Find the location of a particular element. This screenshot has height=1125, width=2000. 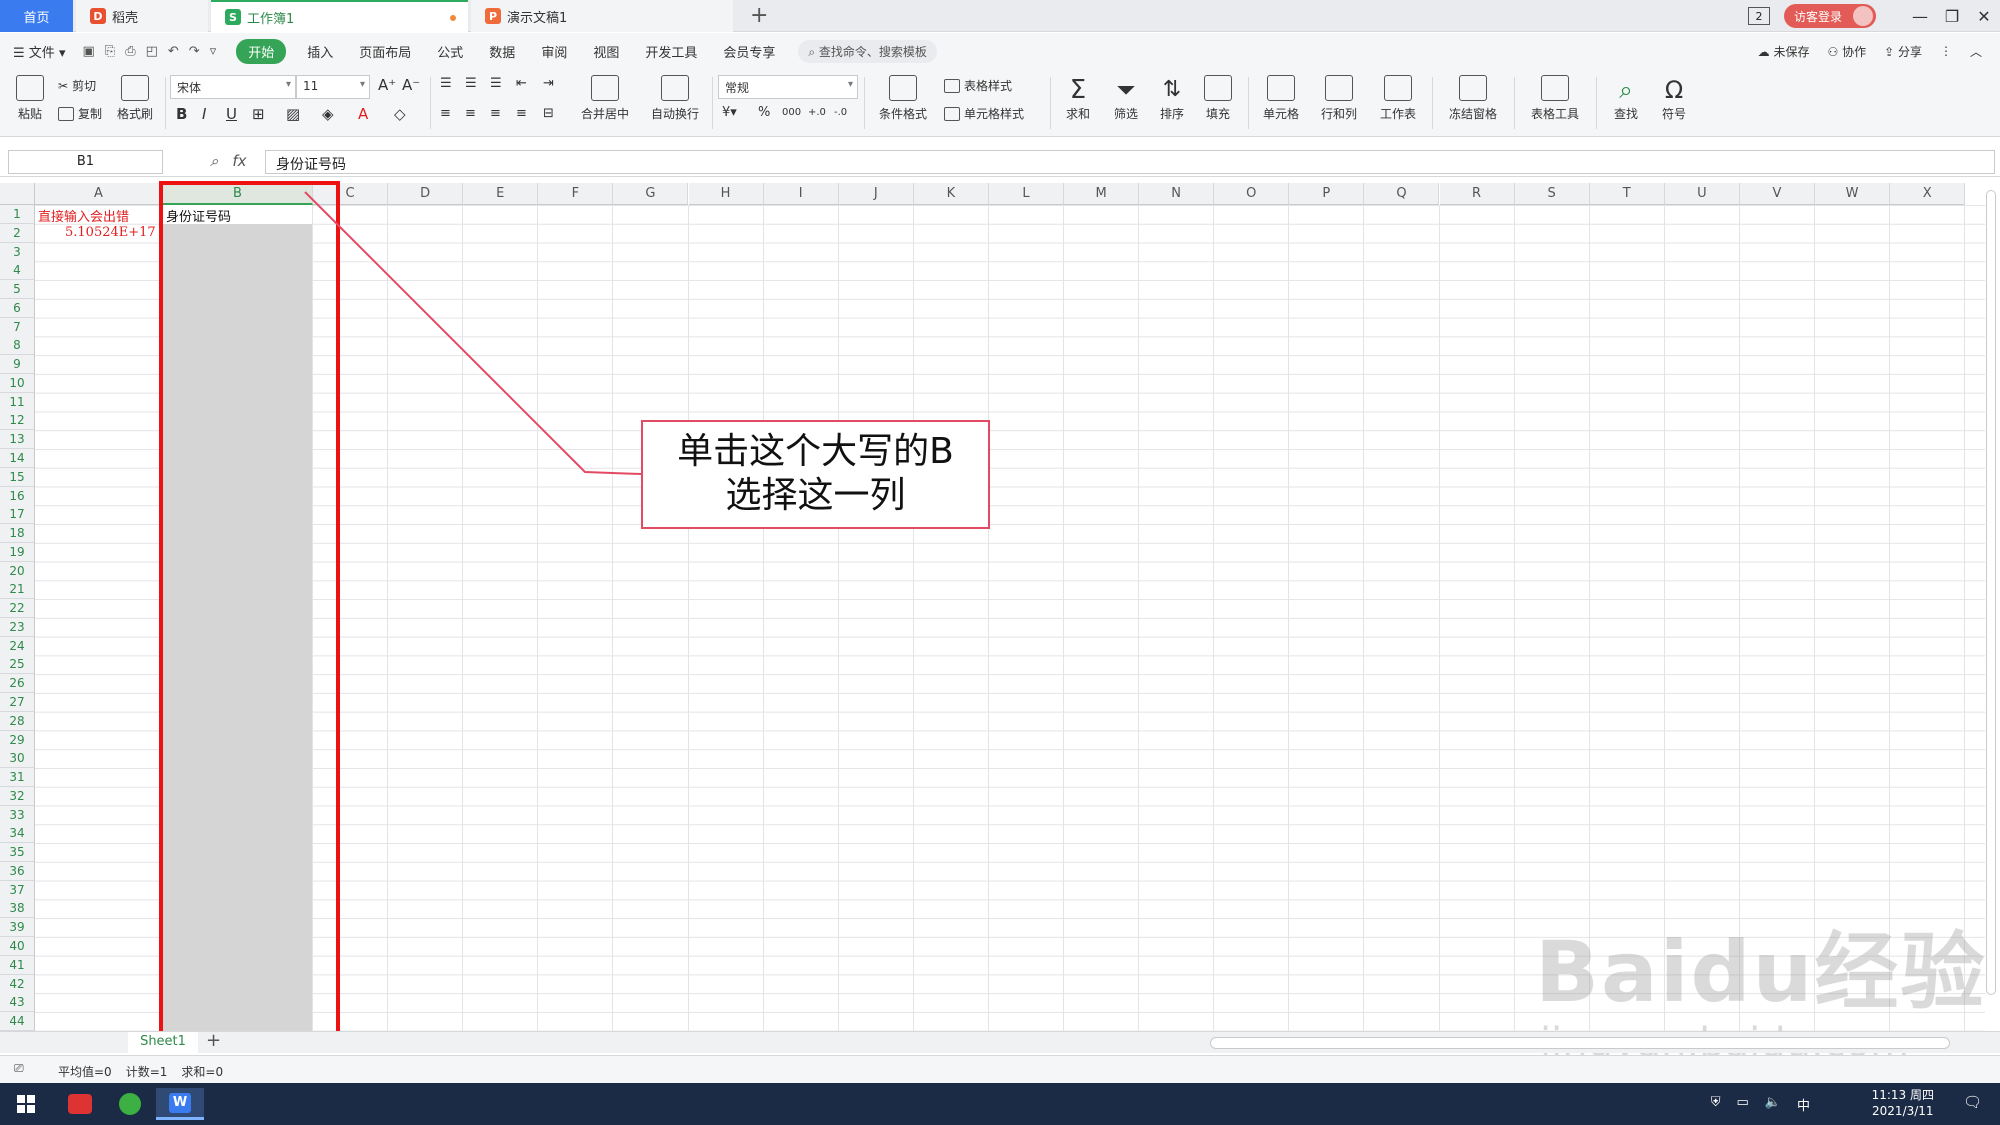

taskbar-wps-app: W is located at coordinates (180, 1104).